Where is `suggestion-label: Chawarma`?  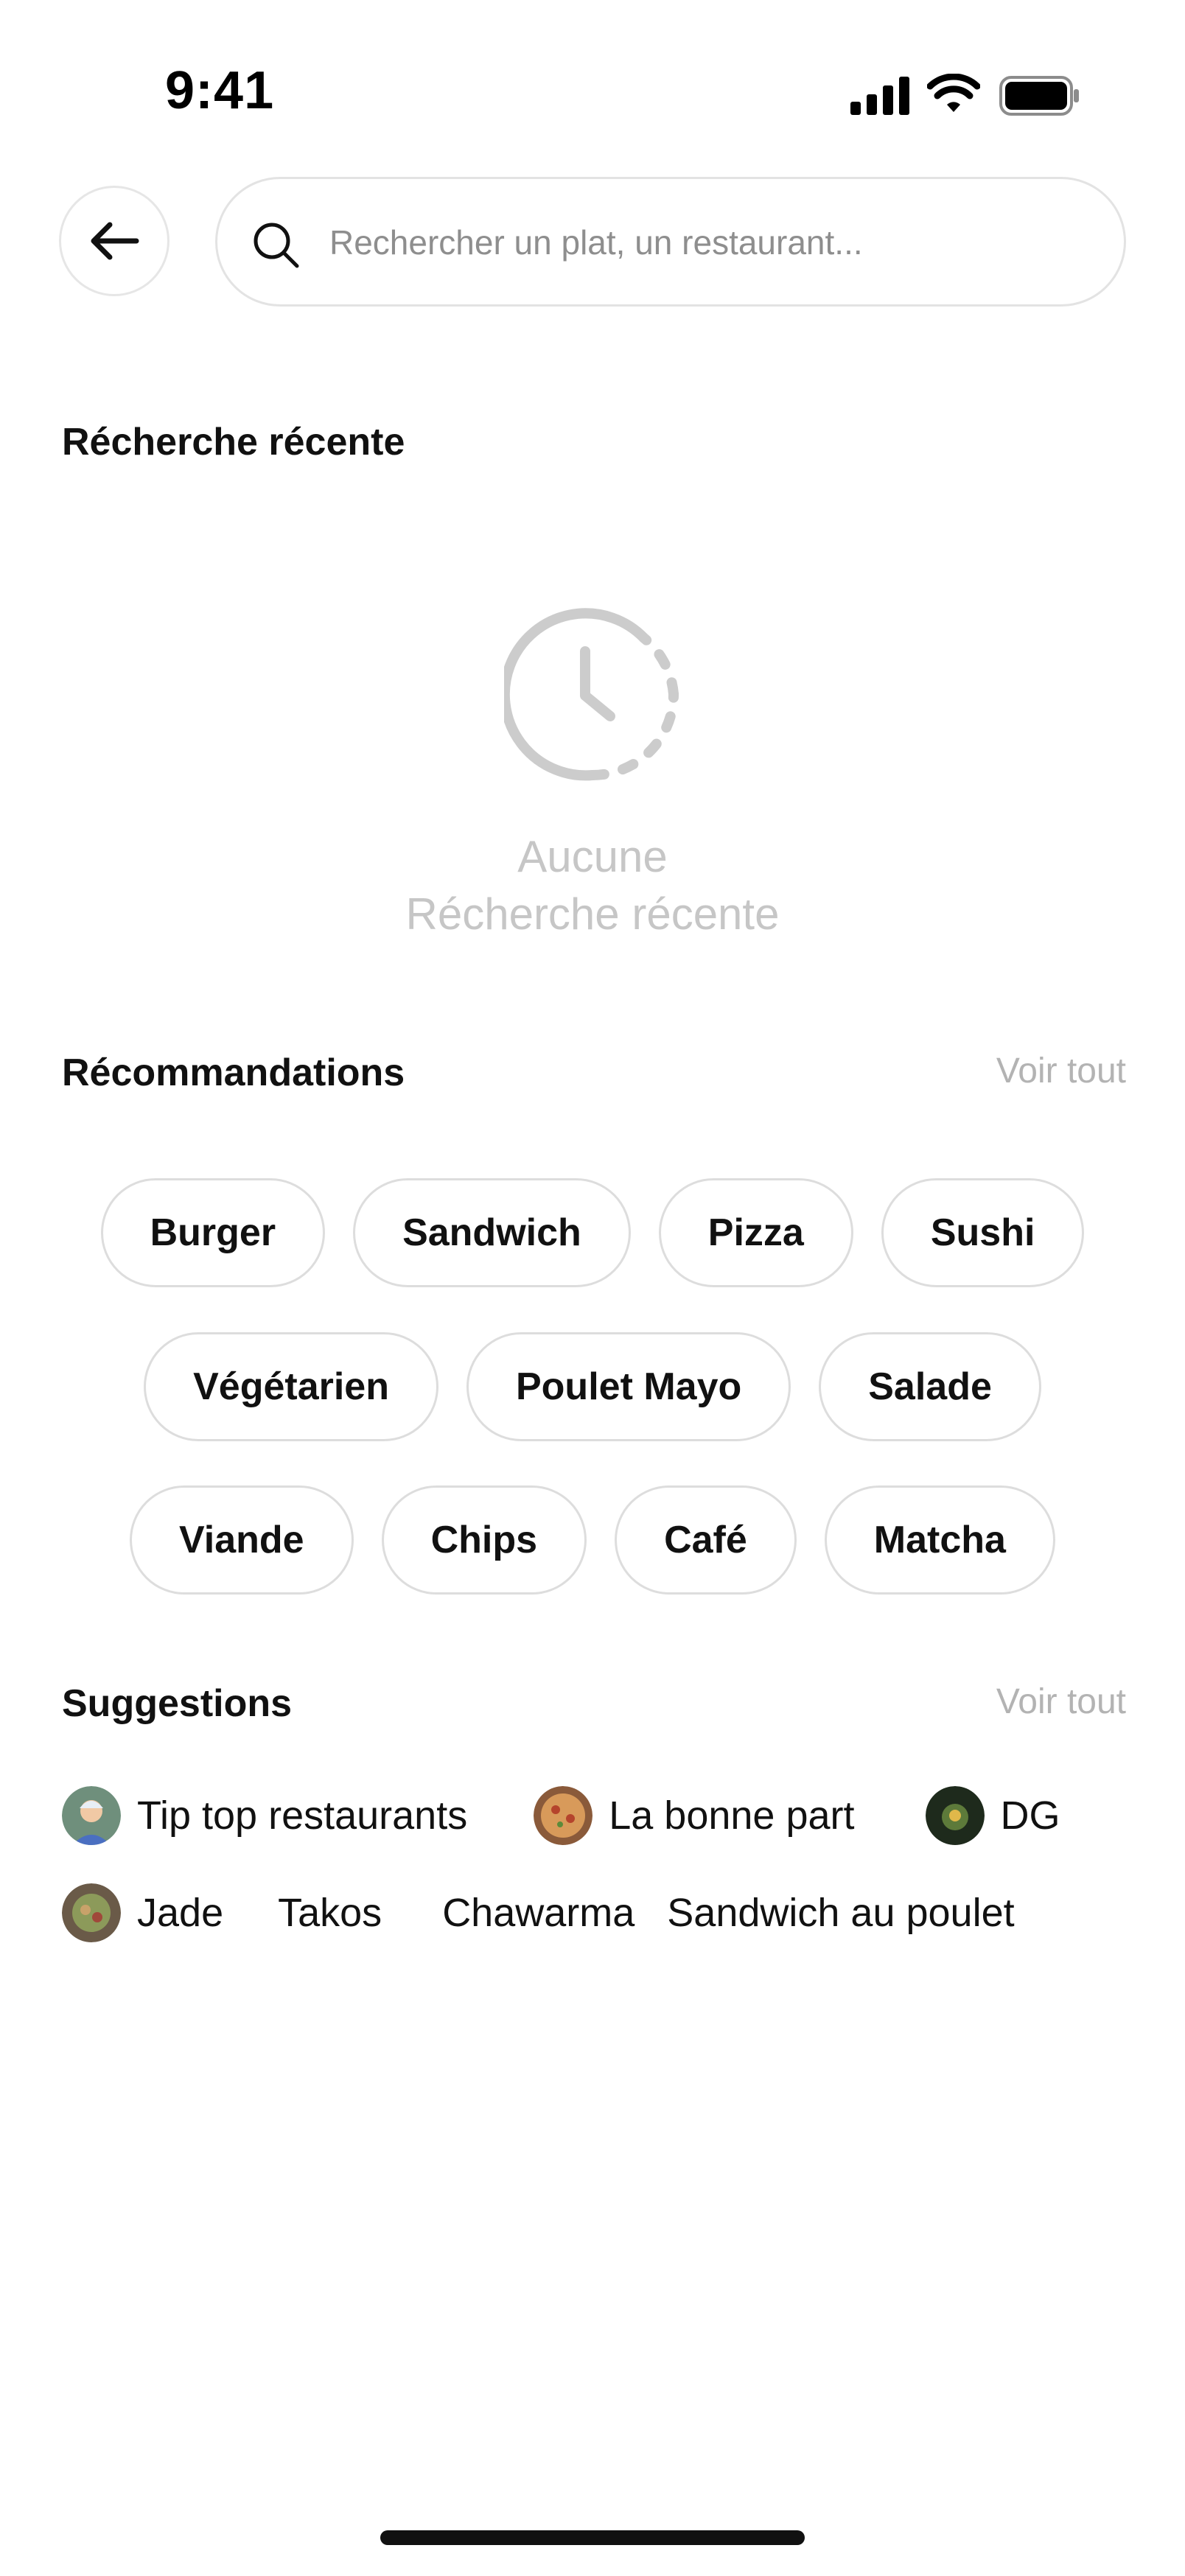
suggestion-label: Chawarma is located at coordinates (538, 1913).